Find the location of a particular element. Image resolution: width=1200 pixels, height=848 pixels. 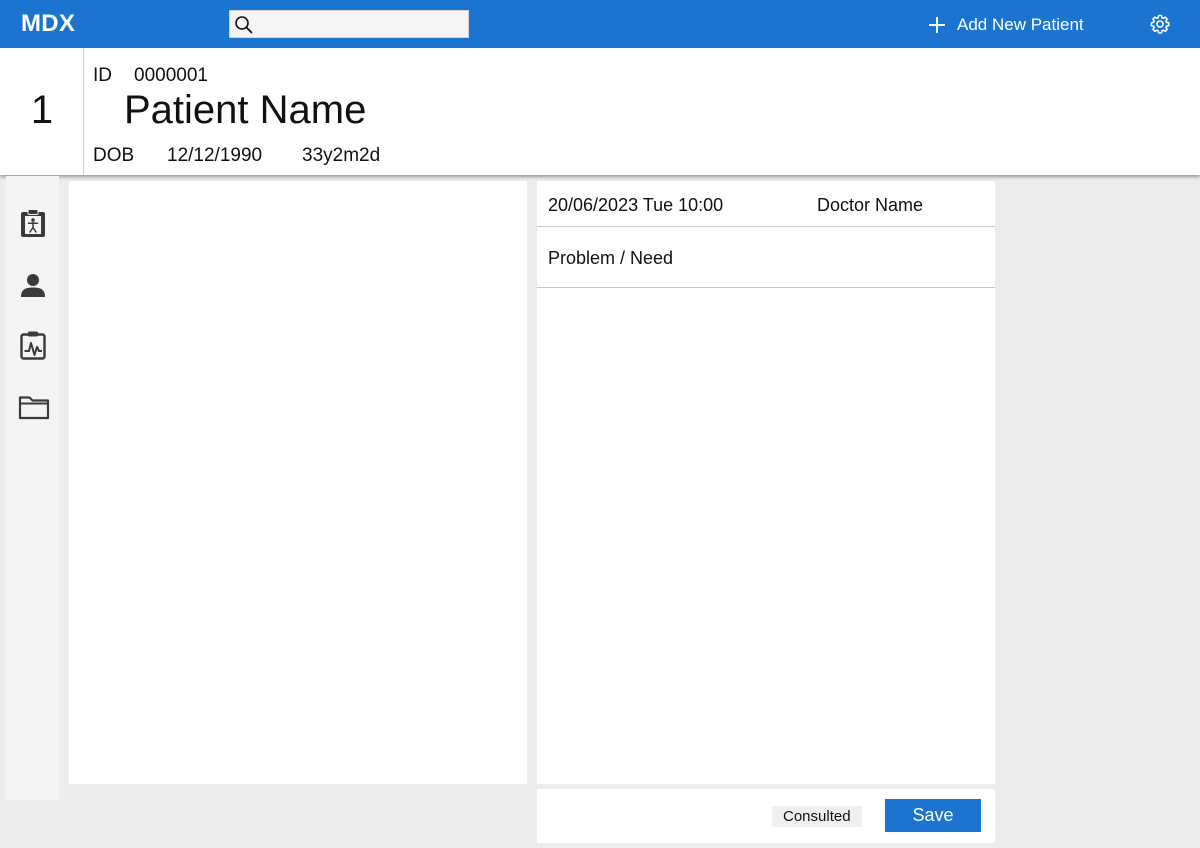

add-new-patient-button: Add New Patient is located at coordinates (1005, 25).